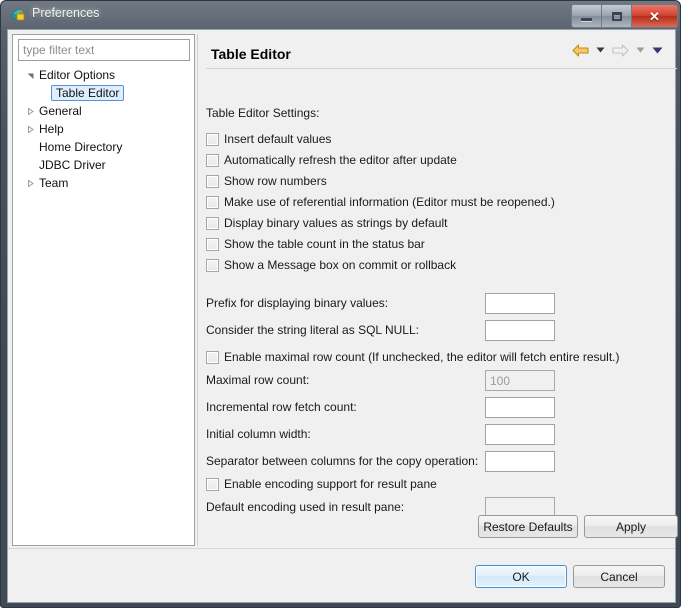 This screenshot has width=681, height=608. I want to click on maximal-row-count-input, so click(520, 380).